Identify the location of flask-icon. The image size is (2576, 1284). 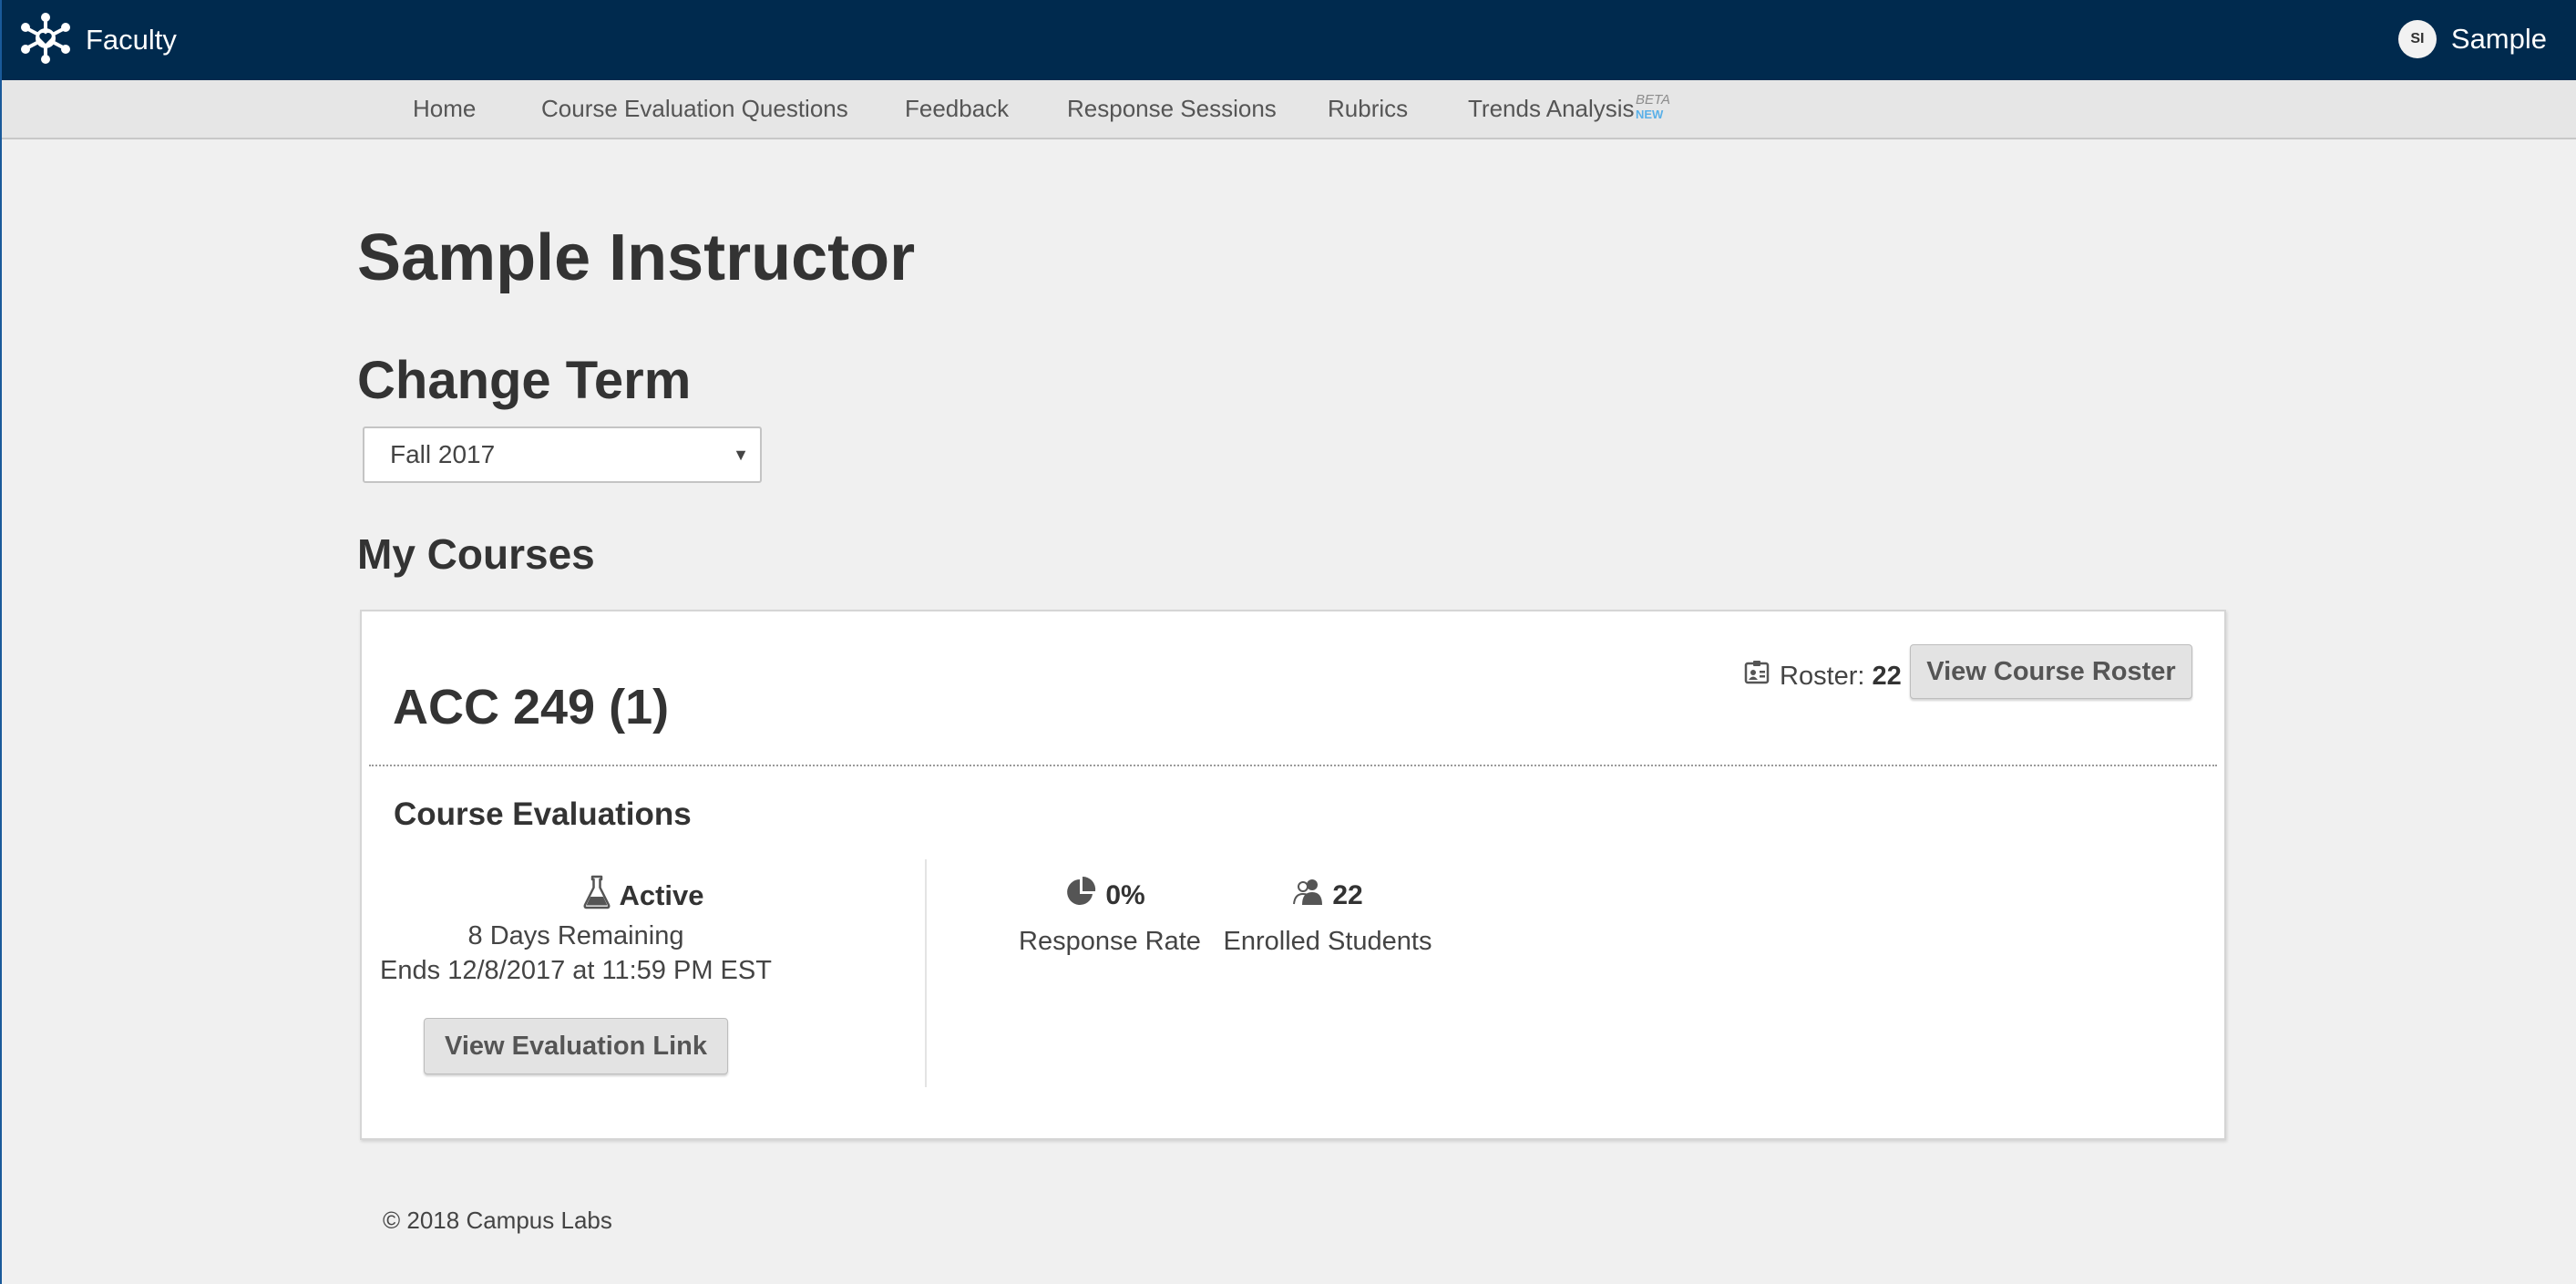
(600, 896).